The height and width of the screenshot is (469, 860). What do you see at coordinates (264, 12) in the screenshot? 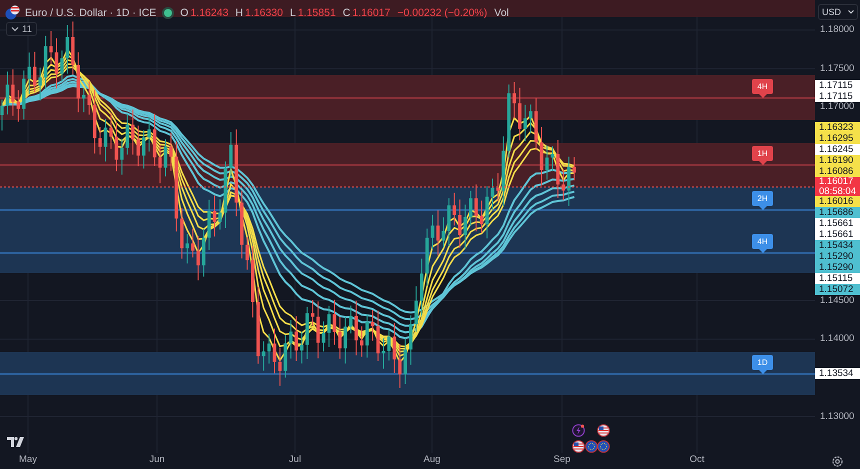
I see `ohlc-value: 1.16330` at bounding box center [264, 12].